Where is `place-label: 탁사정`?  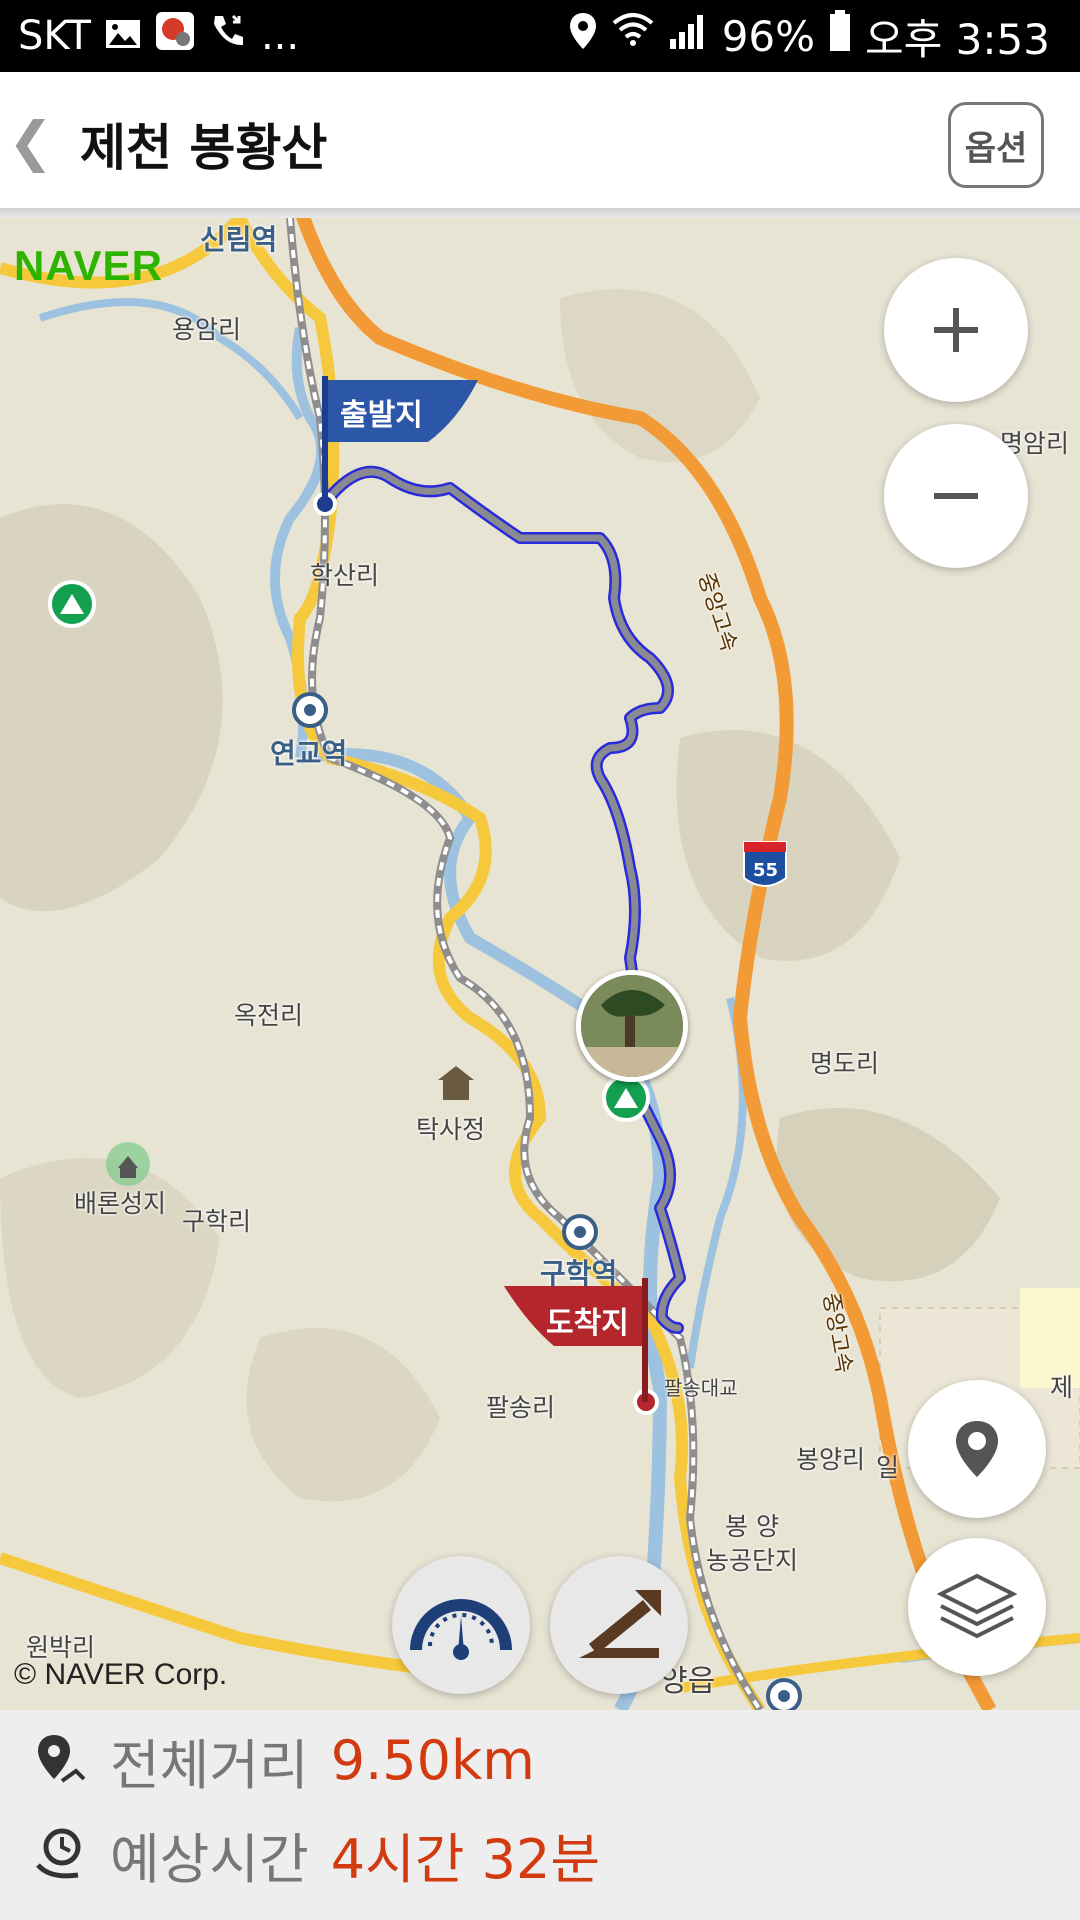 place-label: 탁사정 is located at coordinates (451, 1129).